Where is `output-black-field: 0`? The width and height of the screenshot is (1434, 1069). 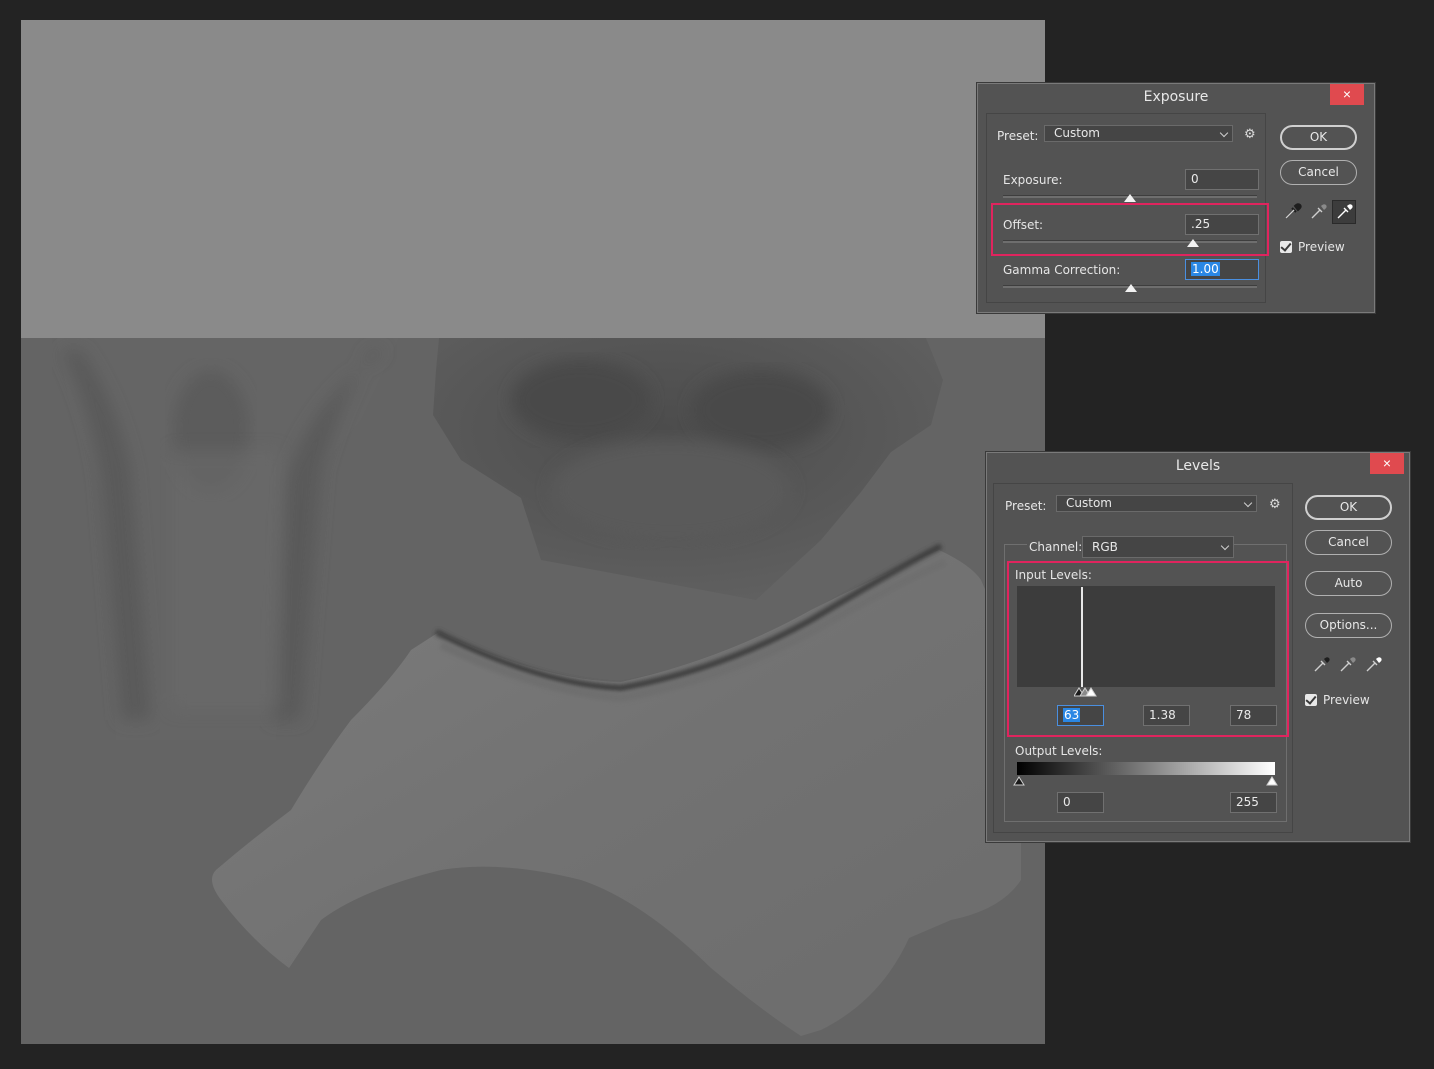 output-black-field: 0 is located at coordinates (1080, 802).